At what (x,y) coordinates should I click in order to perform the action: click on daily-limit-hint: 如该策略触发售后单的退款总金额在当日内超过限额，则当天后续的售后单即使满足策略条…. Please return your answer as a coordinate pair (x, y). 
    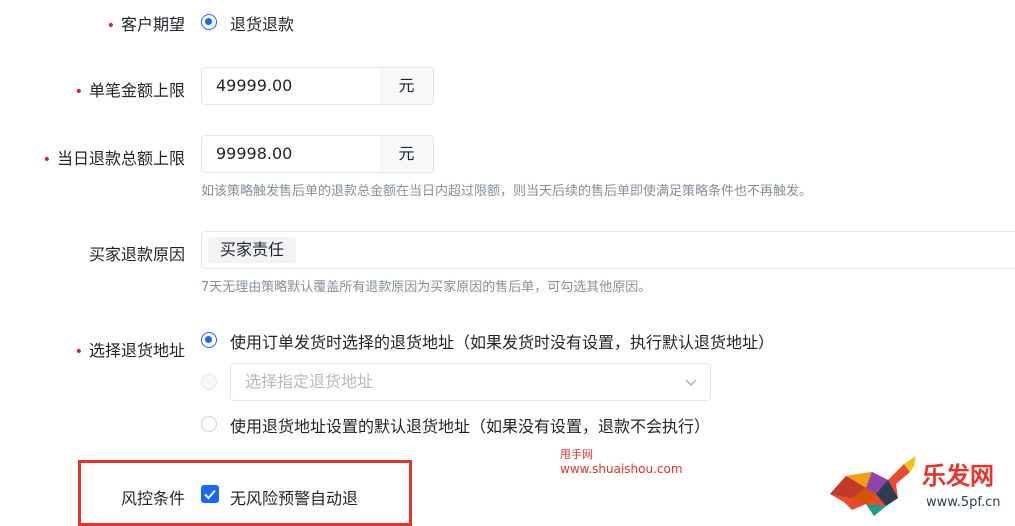
    Looking at the image, I should click on (507, 191).